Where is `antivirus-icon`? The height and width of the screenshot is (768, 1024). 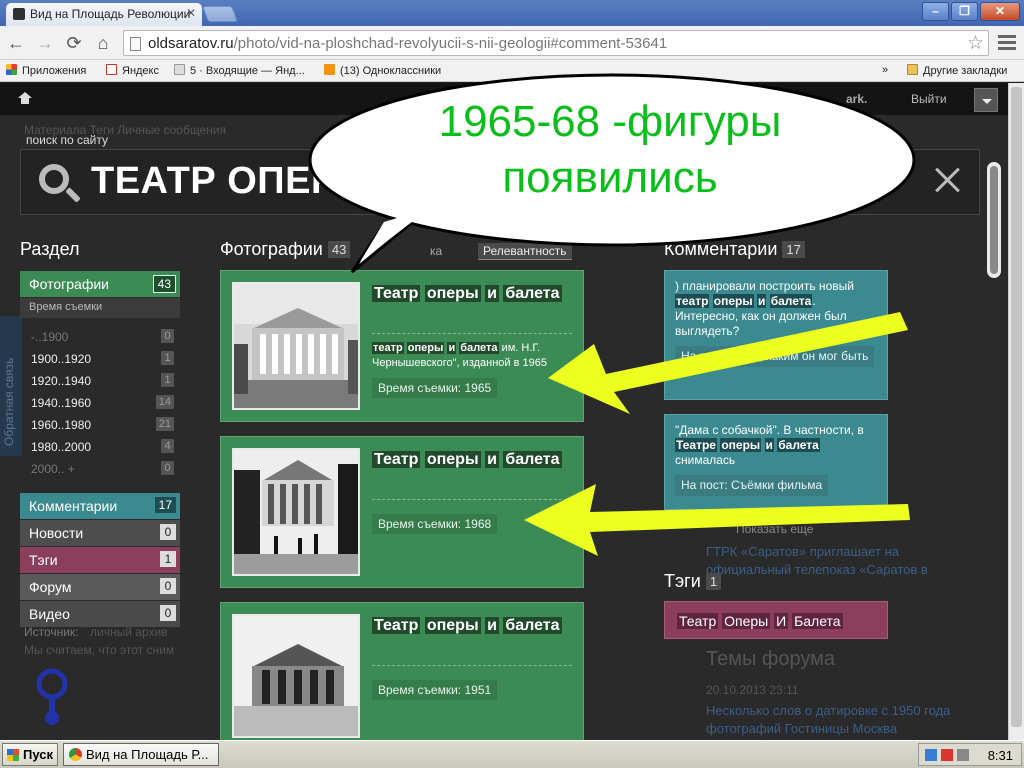 antivirus-icon is located at coordinates (947, 755).